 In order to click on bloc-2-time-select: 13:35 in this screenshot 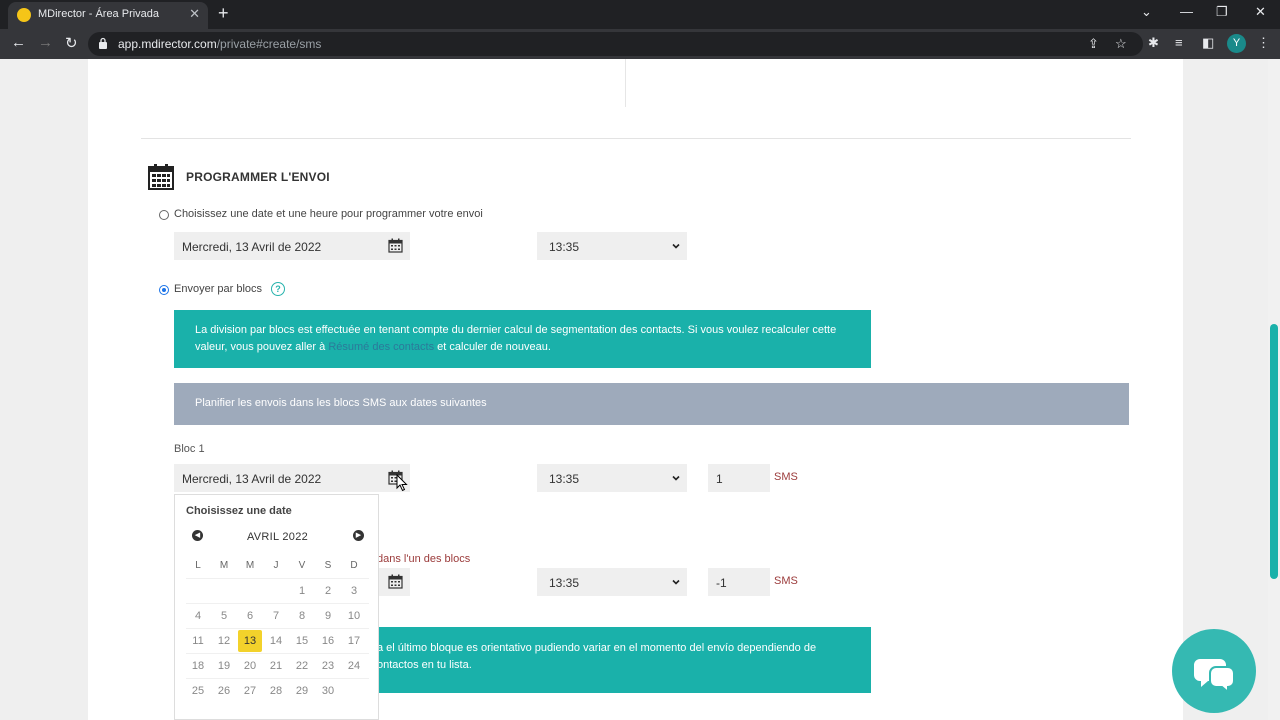, I will do `click(612, 582)`.